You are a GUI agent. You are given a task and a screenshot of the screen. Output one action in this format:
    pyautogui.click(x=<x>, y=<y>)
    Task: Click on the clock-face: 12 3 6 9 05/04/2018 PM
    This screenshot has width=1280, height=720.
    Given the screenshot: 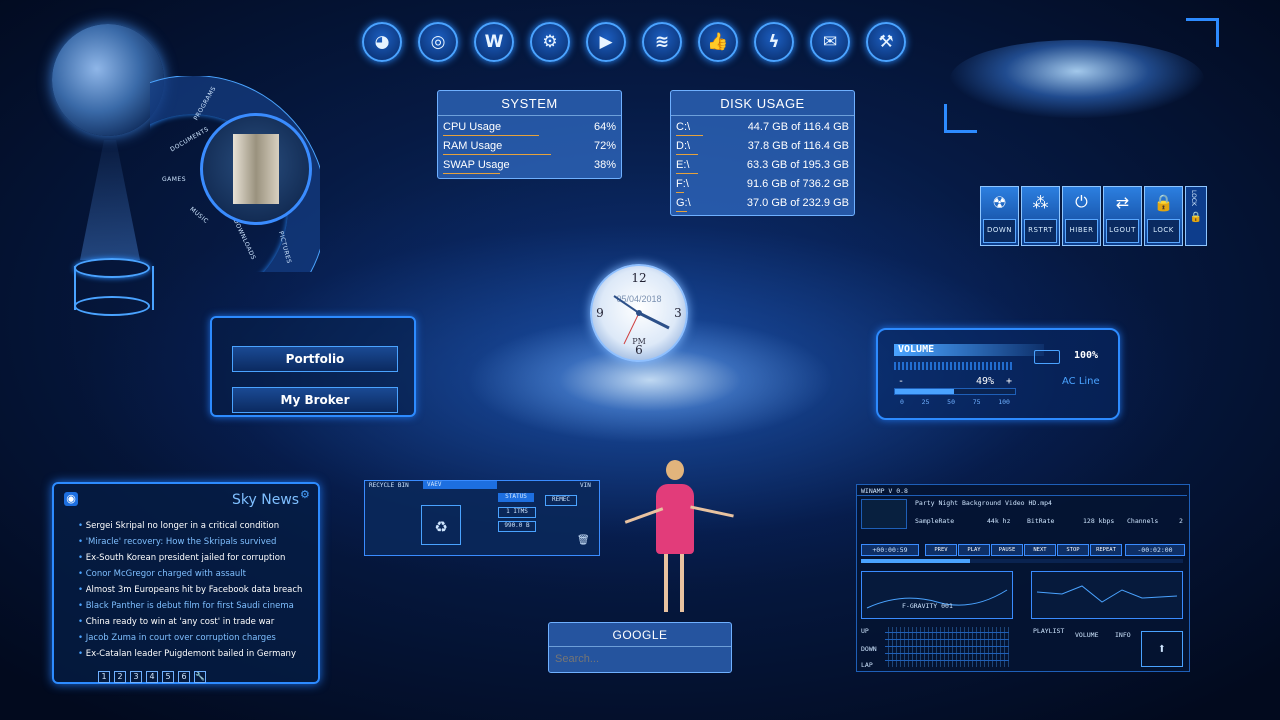 What is the action you would take?
    pyautogui.click(x=639, y=314)
    